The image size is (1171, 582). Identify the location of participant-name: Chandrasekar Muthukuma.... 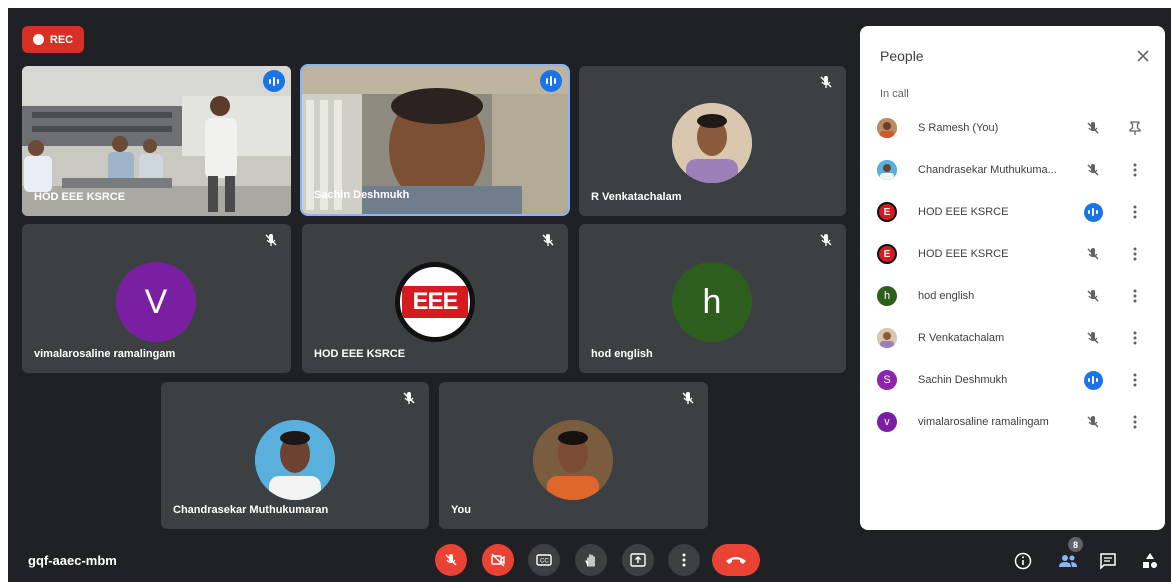
(987, 170).